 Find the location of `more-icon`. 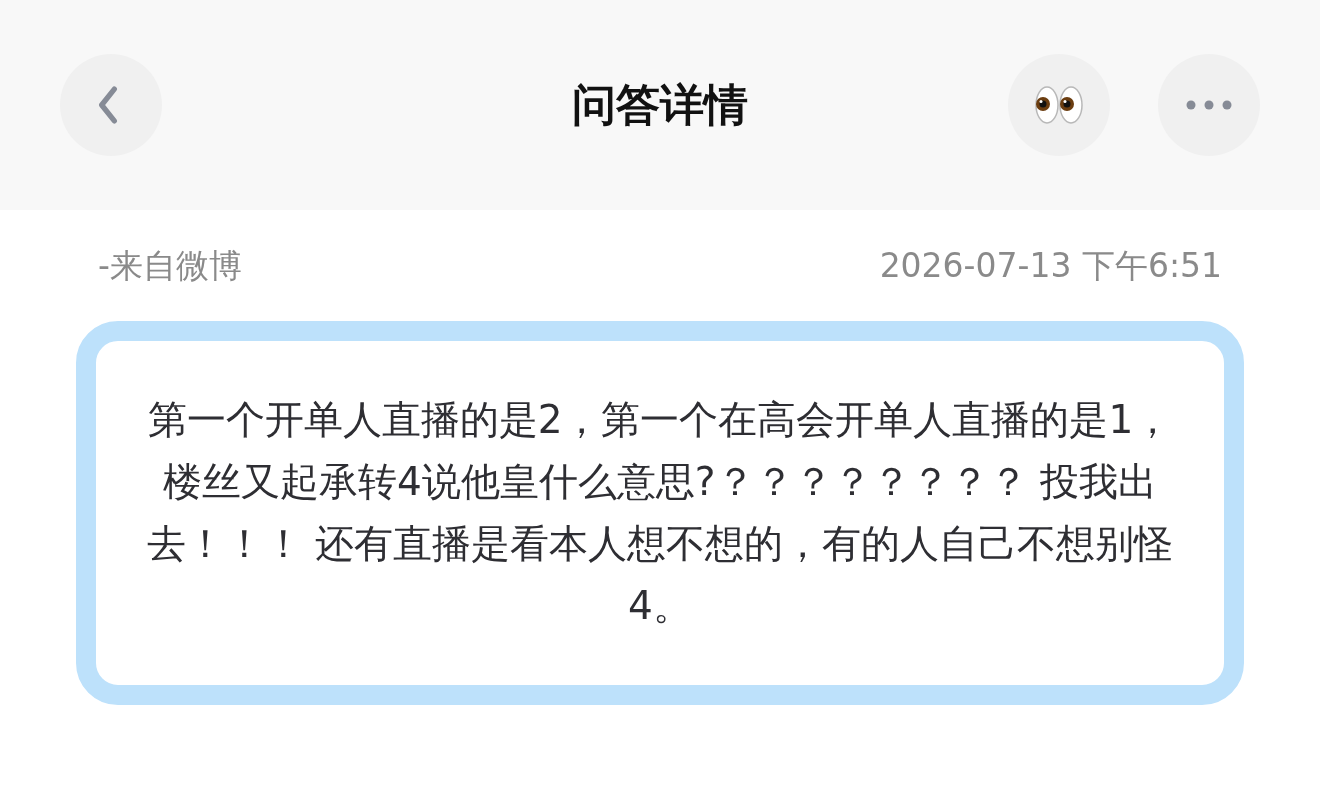

more-icon is located at coordinates (1209, 105).